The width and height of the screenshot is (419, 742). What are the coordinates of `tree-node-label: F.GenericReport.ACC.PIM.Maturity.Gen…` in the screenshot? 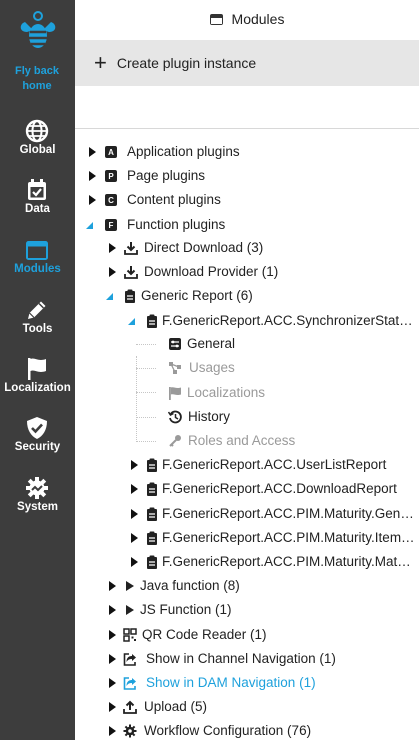 It's located at (288, 513).